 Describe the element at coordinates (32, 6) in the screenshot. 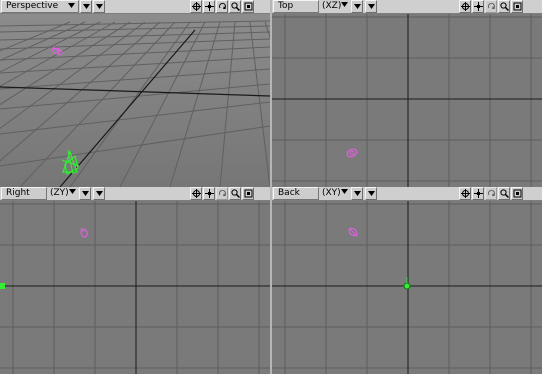

I see `view-type-label: Perspective` at that location.